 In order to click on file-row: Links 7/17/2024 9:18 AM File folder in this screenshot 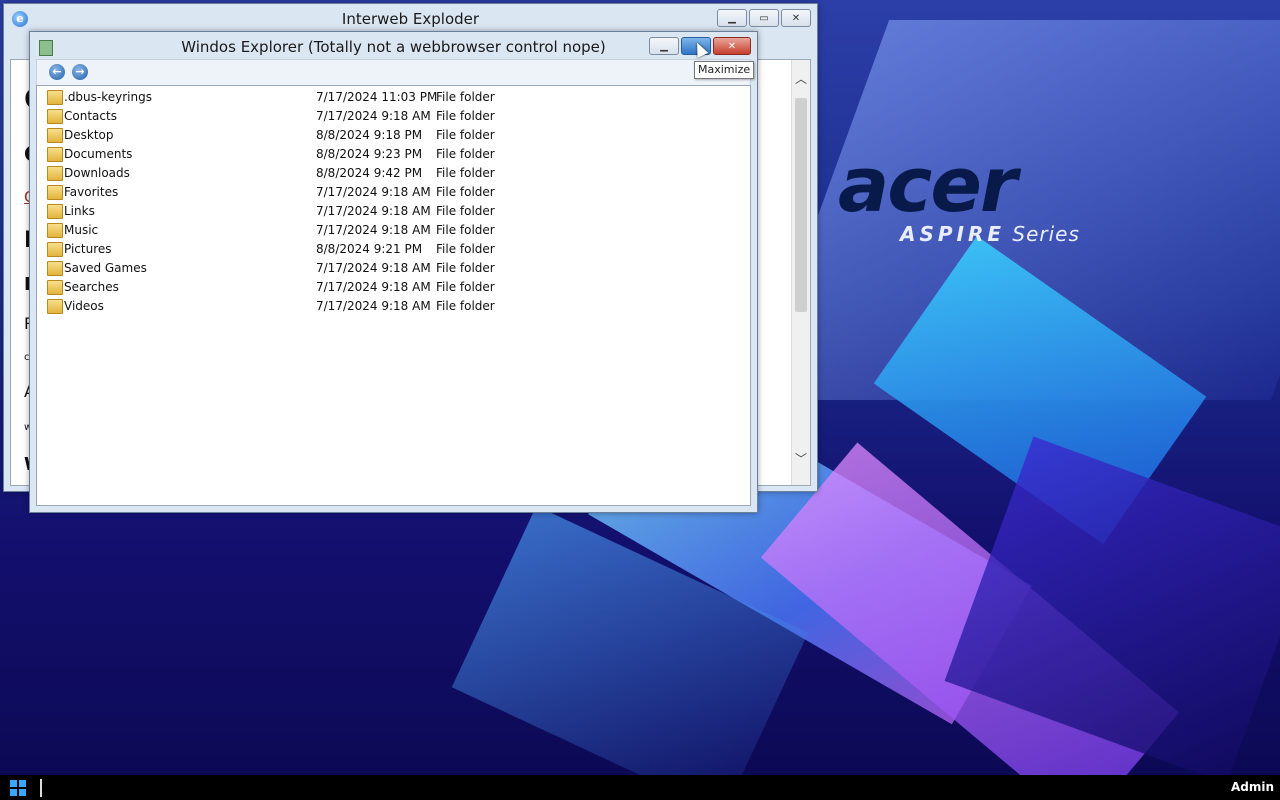, I will do `click(397, 211)`.